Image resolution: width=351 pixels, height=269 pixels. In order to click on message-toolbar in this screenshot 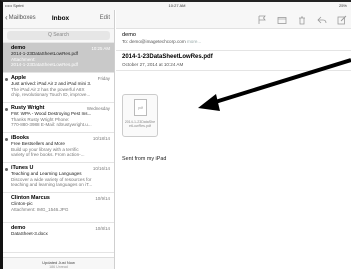, I will do `click(233, 19)`.